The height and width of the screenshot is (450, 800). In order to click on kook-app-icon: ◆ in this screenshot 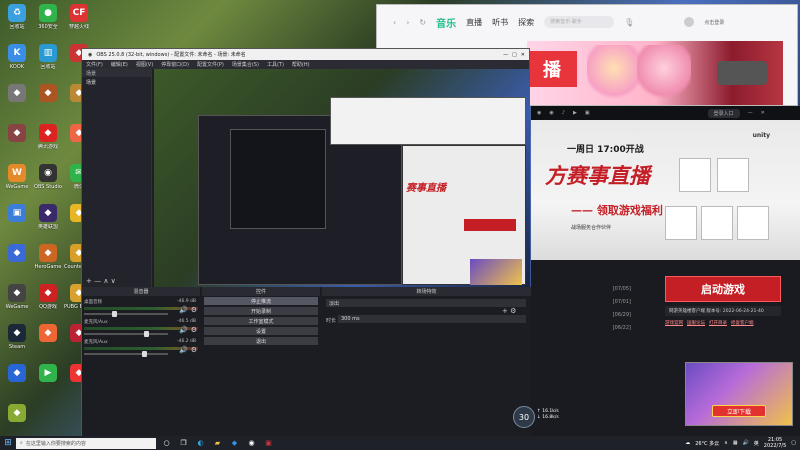, I will do `click(234, 443)`.